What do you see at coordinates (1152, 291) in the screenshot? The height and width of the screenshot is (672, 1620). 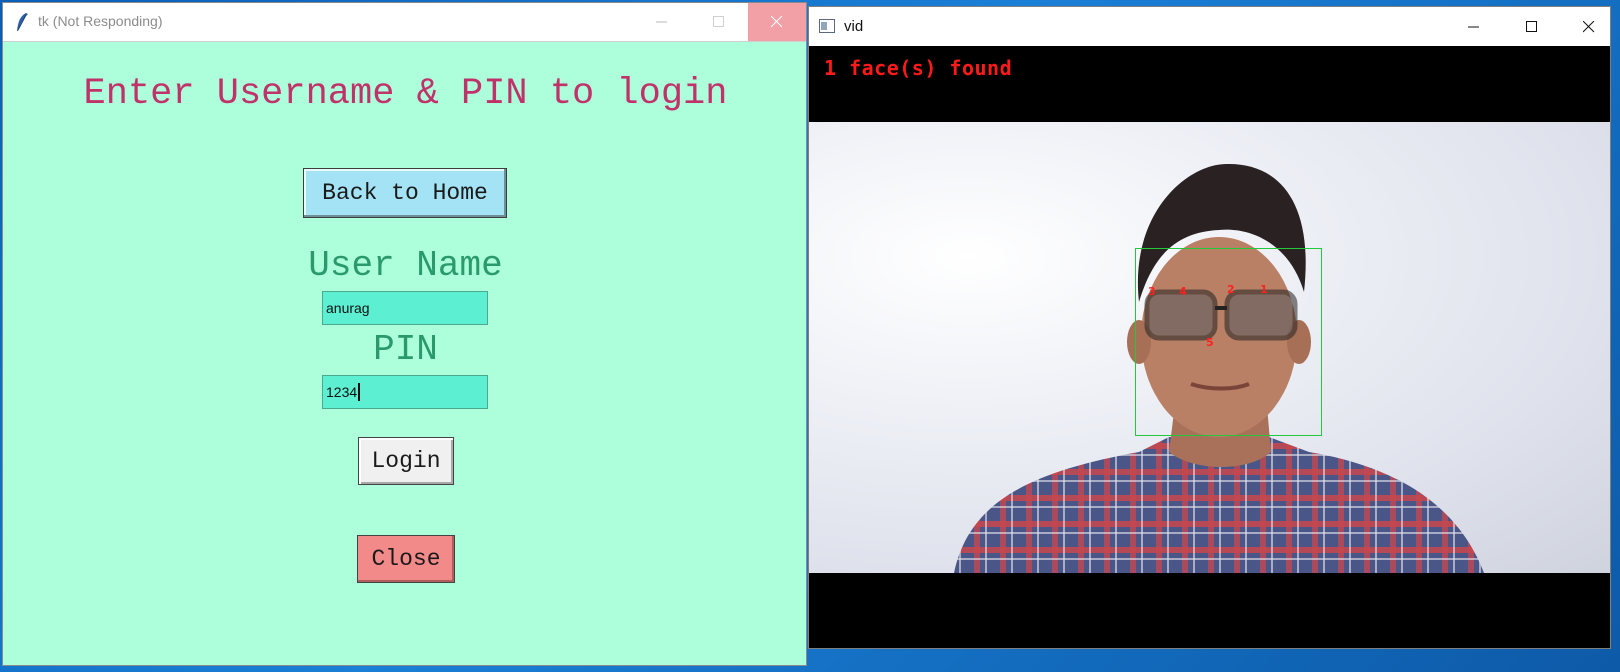 I see `landmark-label: 3` at bounding box center [1152, 291].